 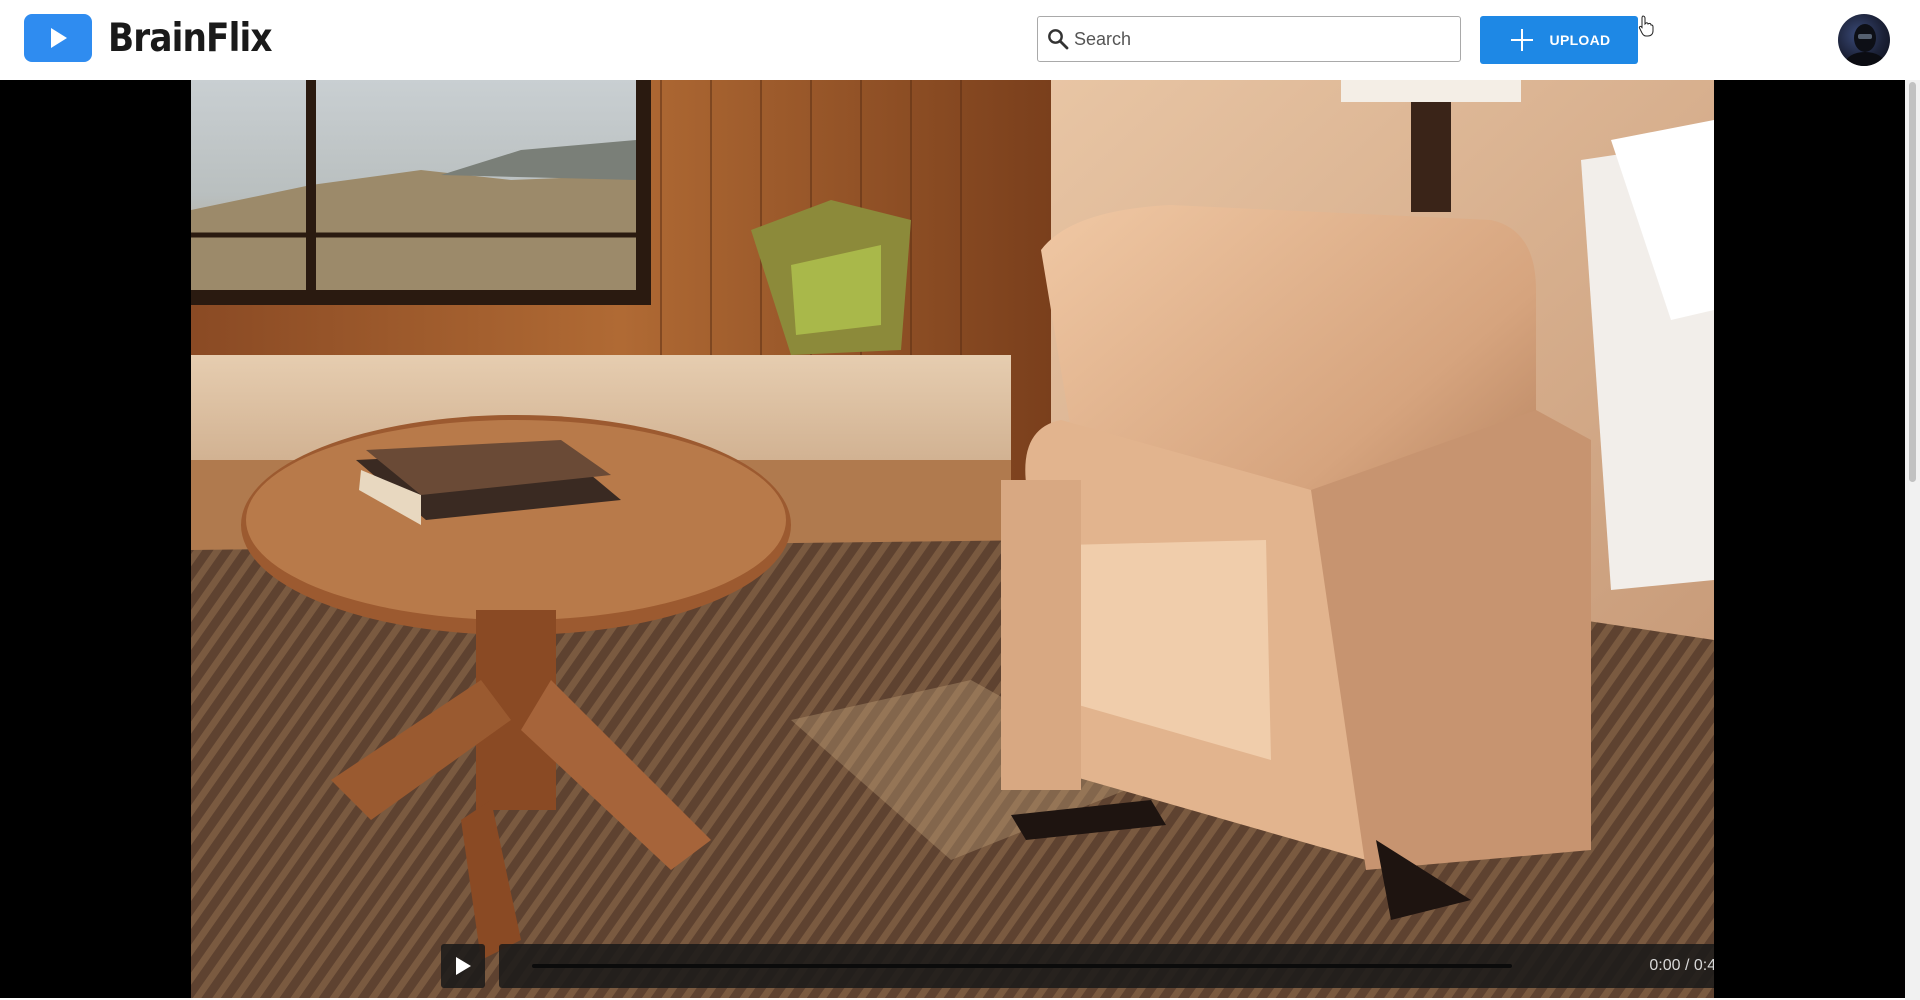 I want to click on progress-bar: 0:00 / 0:42, so click(x=1106, y=966).